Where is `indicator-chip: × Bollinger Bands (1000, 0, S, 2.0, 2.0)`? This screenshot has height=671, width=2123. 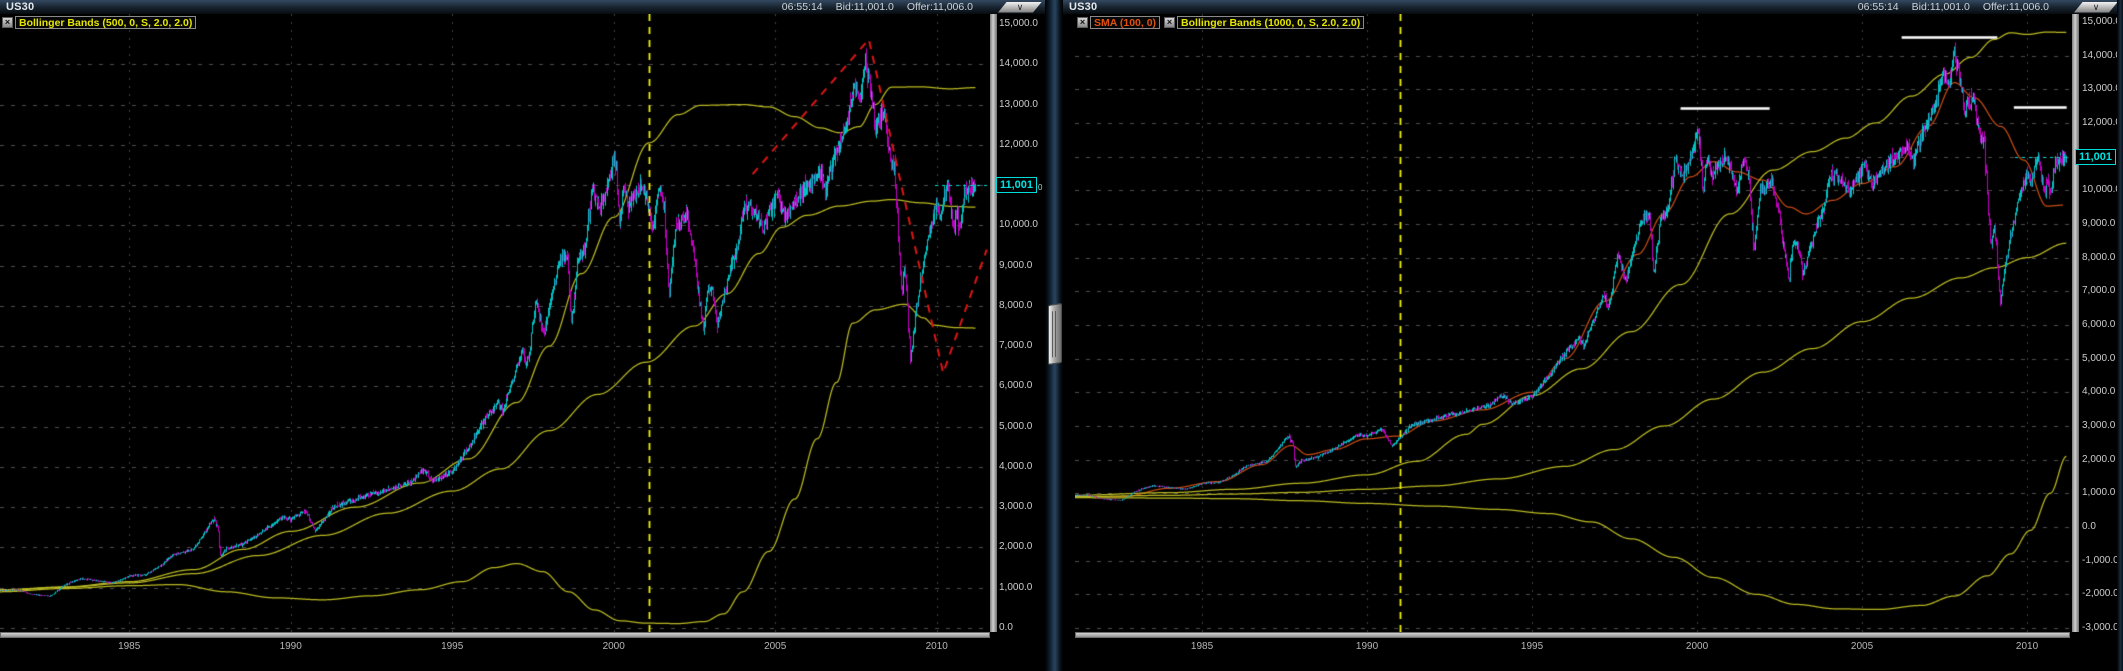
indicator-chip: × Bollinger Bands (1000, 0, S, 2.0, 2.0) is located at coordinates (1264, 22).